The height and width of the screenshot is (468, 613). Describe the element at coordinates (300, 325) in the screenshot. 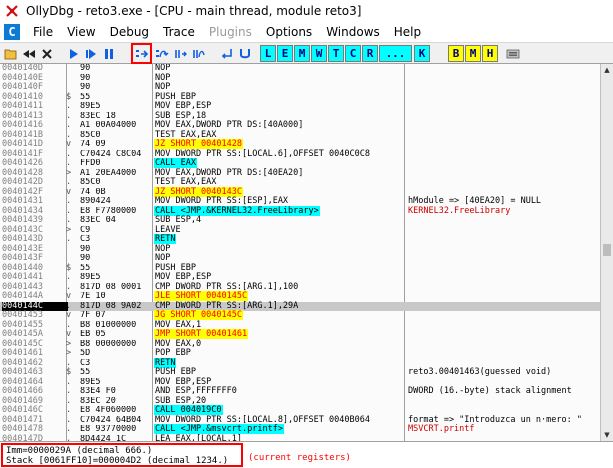

I see `disasm-row: 00401455. B8 01000000 MOV EAX,1` at that location.